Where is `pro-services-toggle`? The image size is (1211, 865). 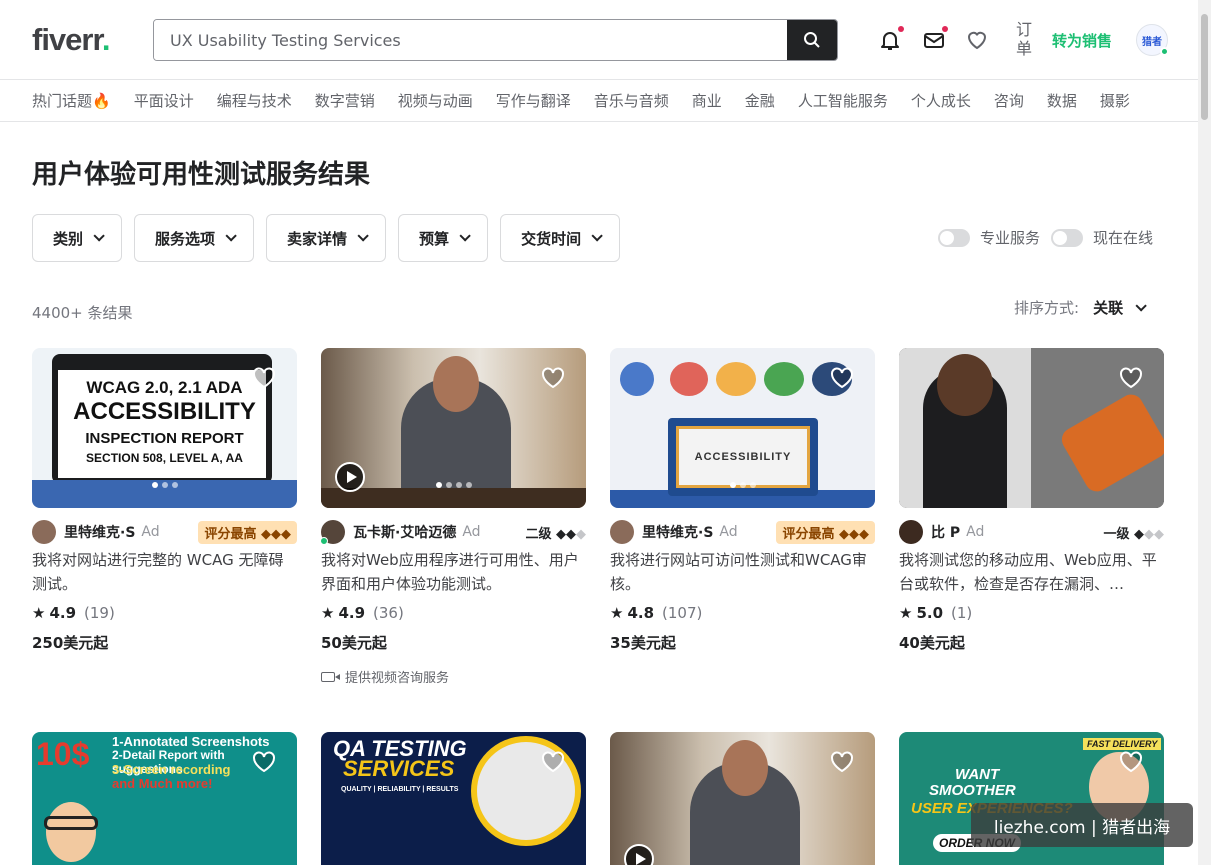
pro-services-toggle is located at coordinates (954, 237).